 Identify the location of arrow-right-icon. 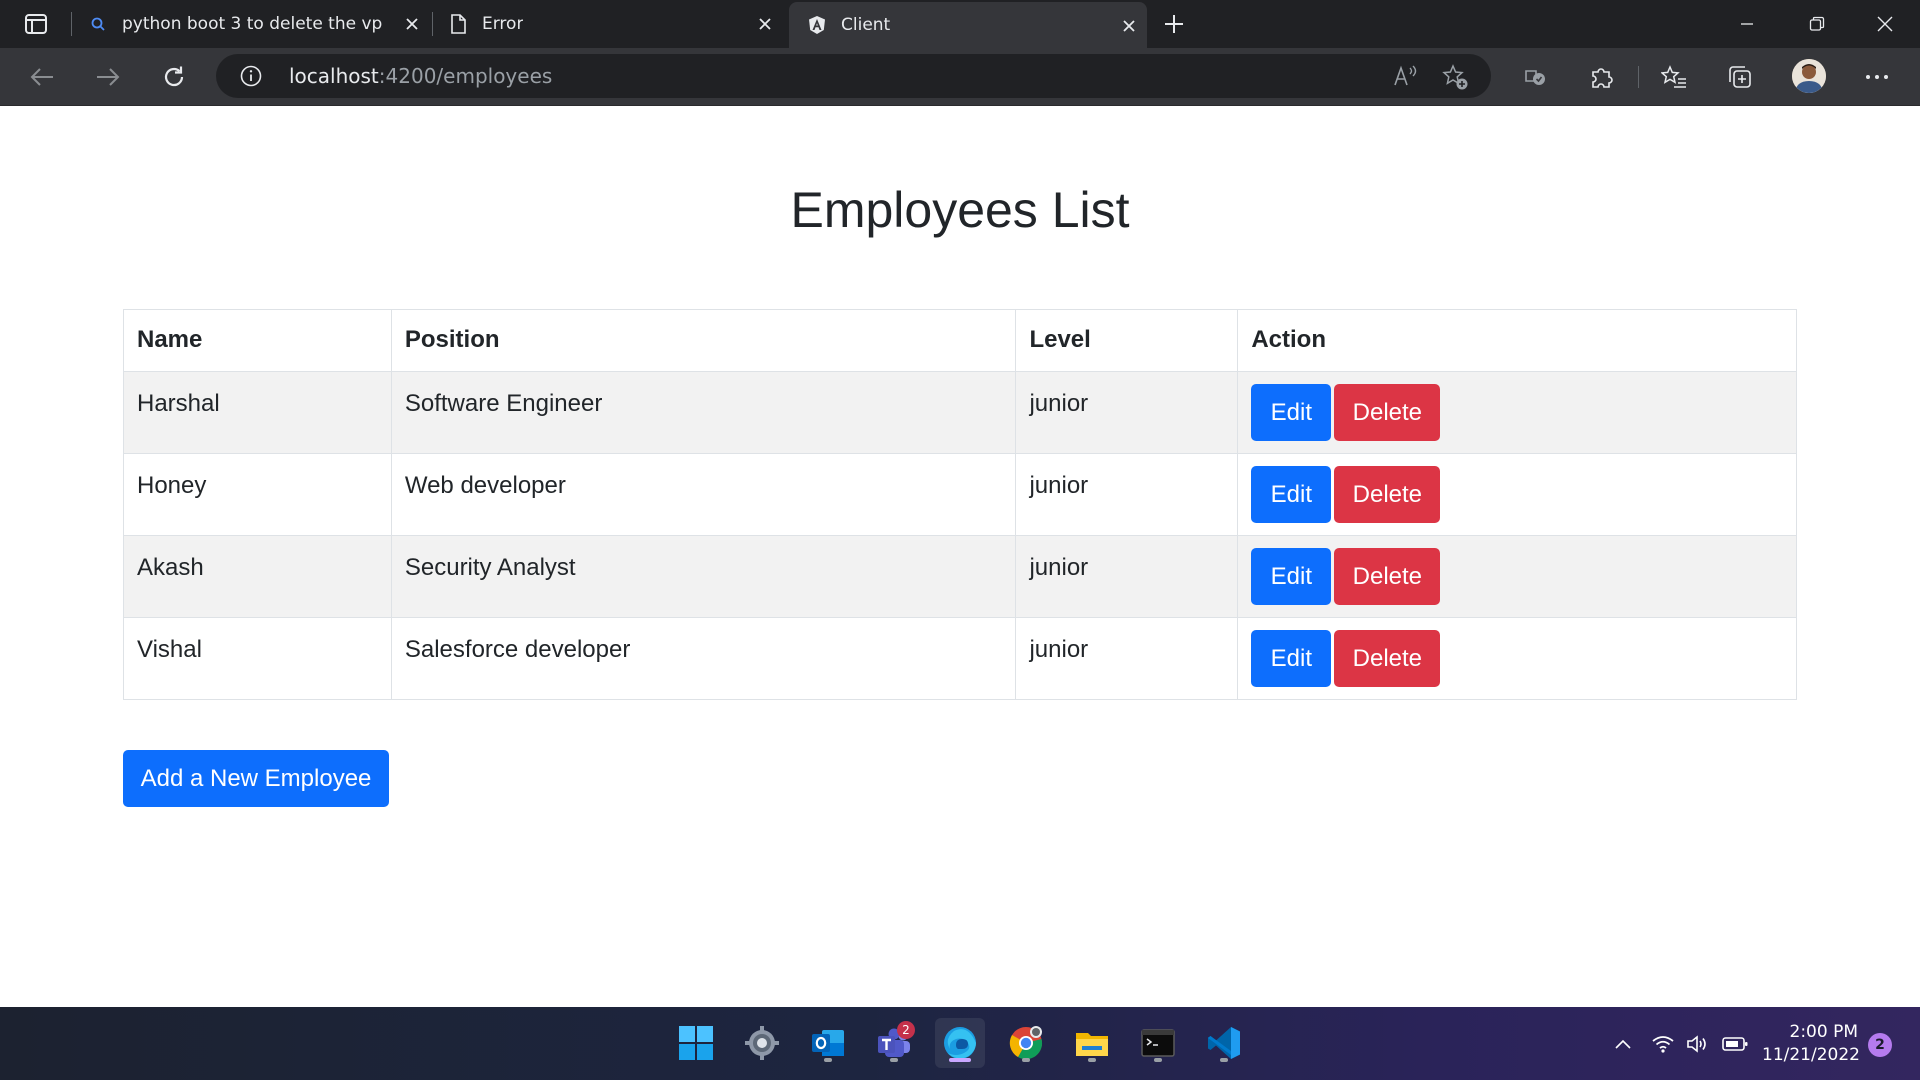
(108, 77).